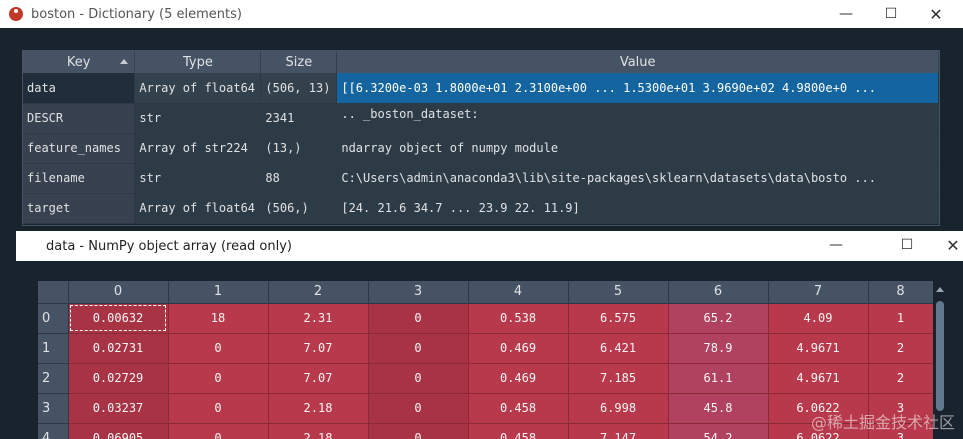  I want to click on array-cell: 1, so click(901, 318).